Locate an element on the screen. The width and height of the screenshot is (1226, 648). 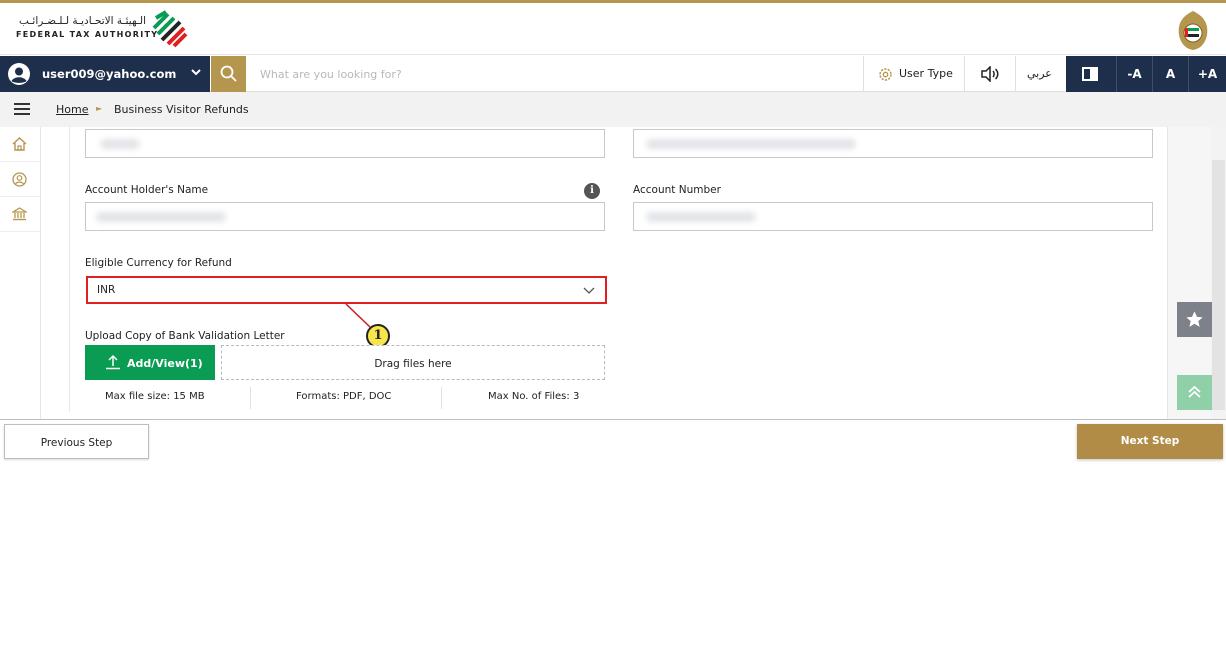
upload-icon is located at coordinates (113, 362).